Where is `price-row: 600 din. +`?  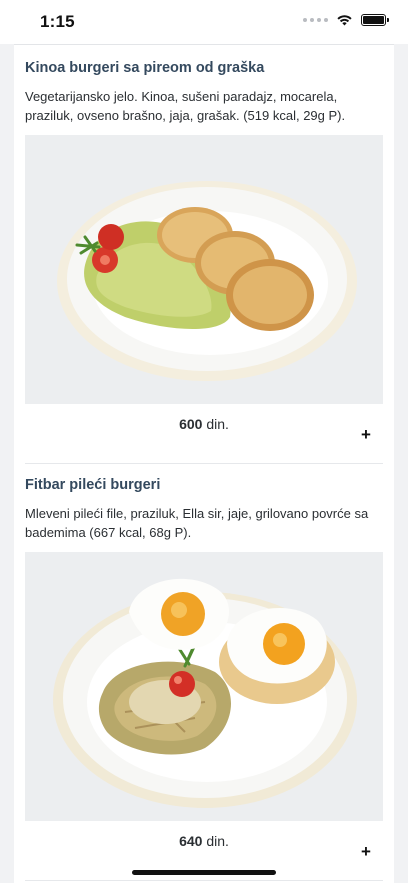
price-row: 600 din. + is located at coordinates (204, 434).